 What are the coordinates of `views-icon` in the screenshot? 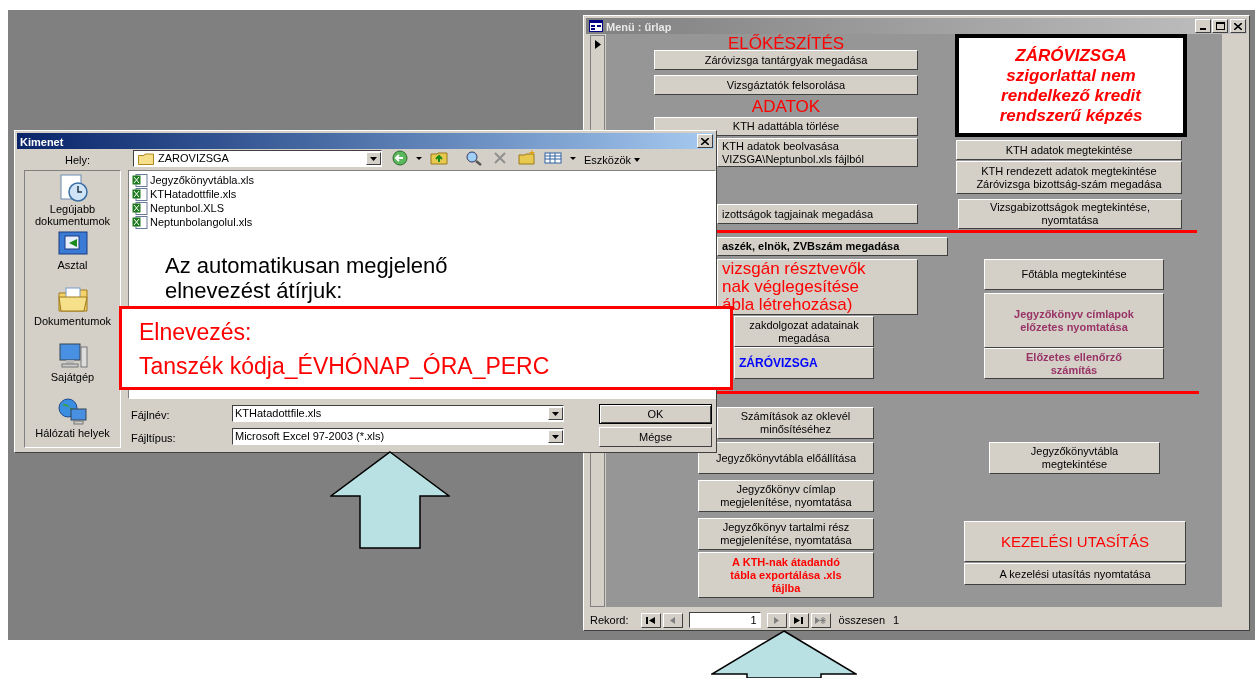 It's located at (553, 158).